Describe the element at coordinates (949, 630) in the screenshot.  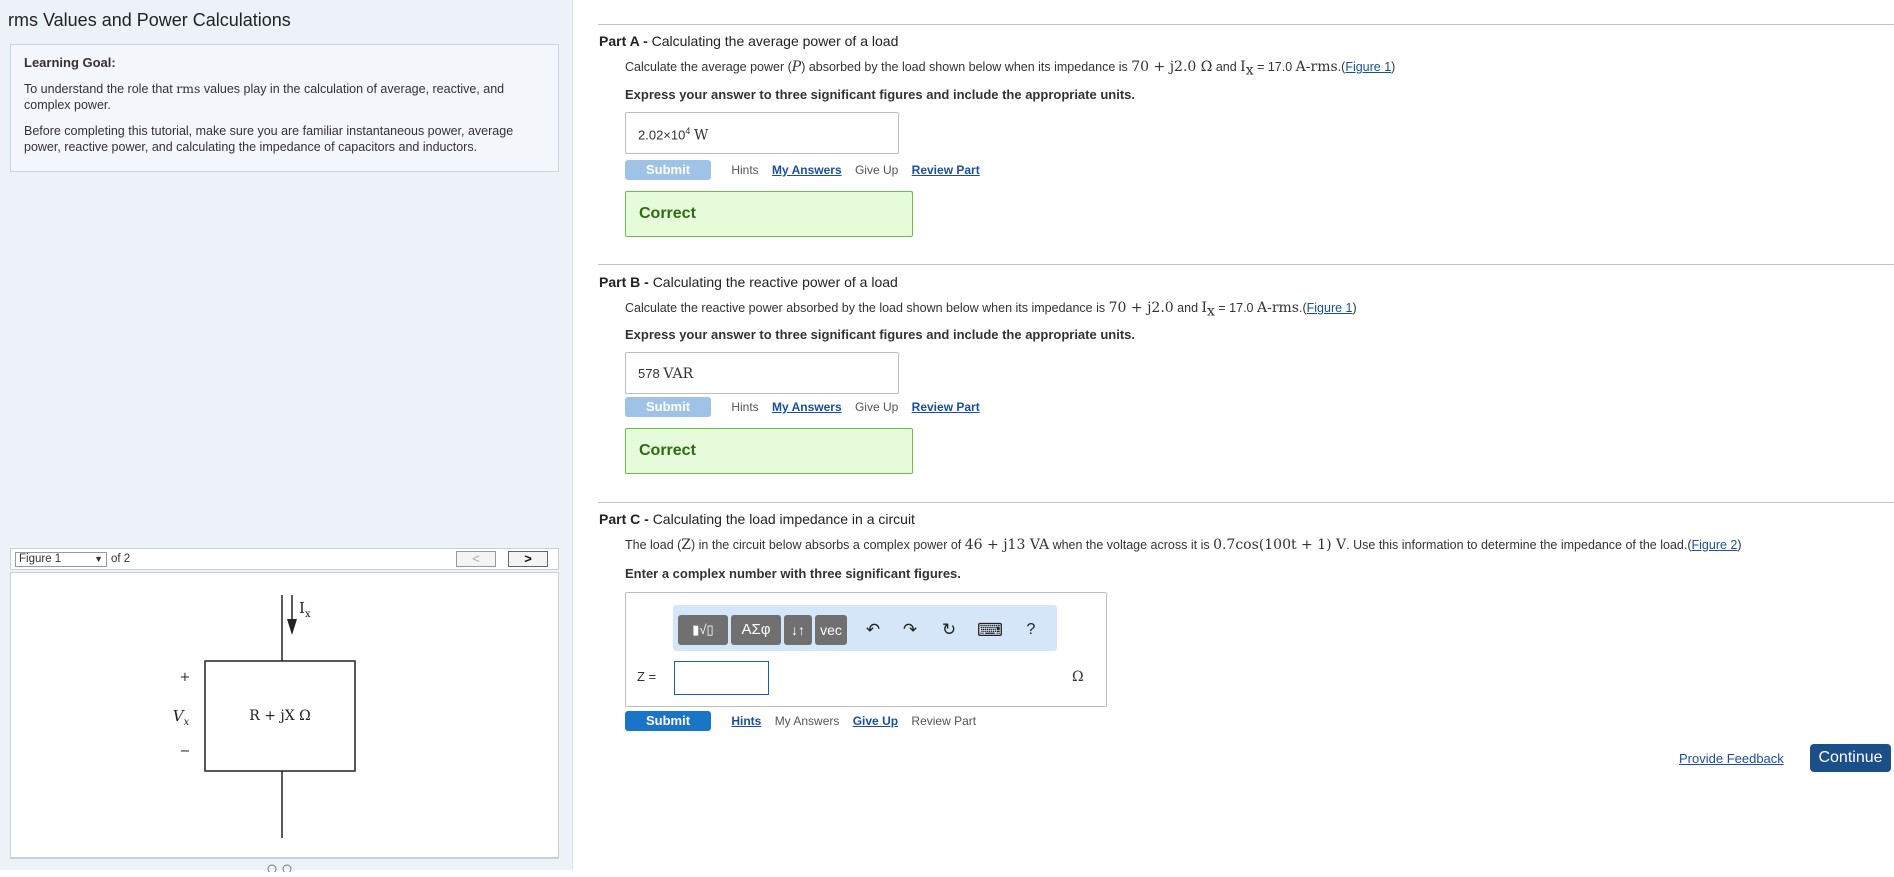
I see `reset-icon: ↻` at that location.